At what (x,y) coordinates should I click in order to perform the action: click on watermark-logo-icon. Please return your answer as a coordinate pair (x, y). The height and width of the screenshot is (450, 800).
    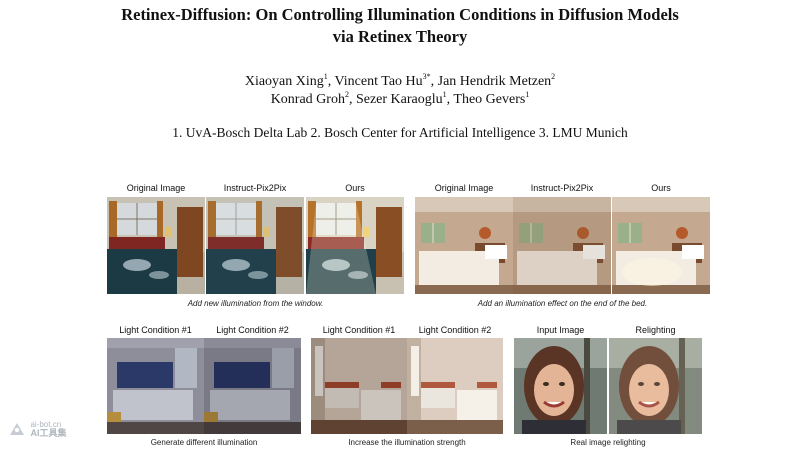
    Looking at the image, I should click on (17, 429).